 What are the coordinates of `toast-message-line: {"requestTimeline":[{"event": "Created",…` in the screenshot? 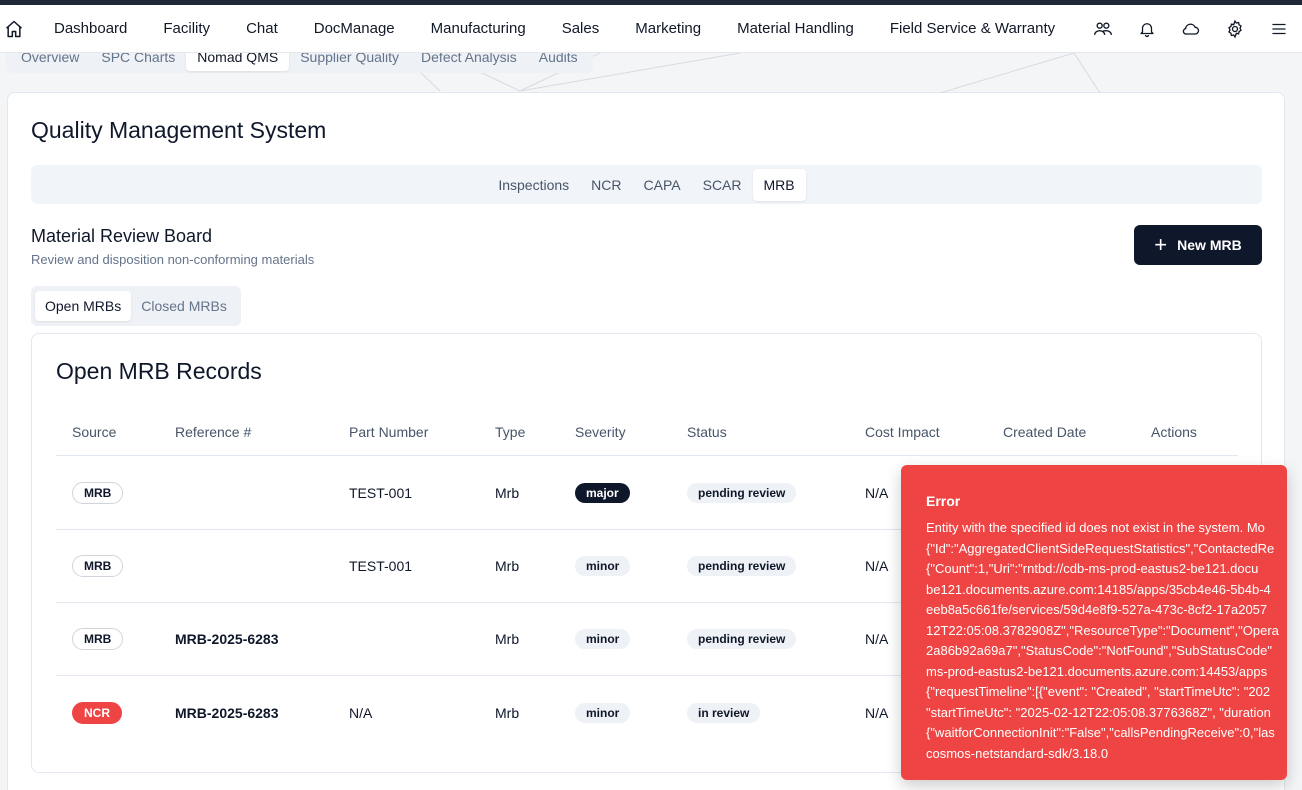 It's located at (1098, 691).